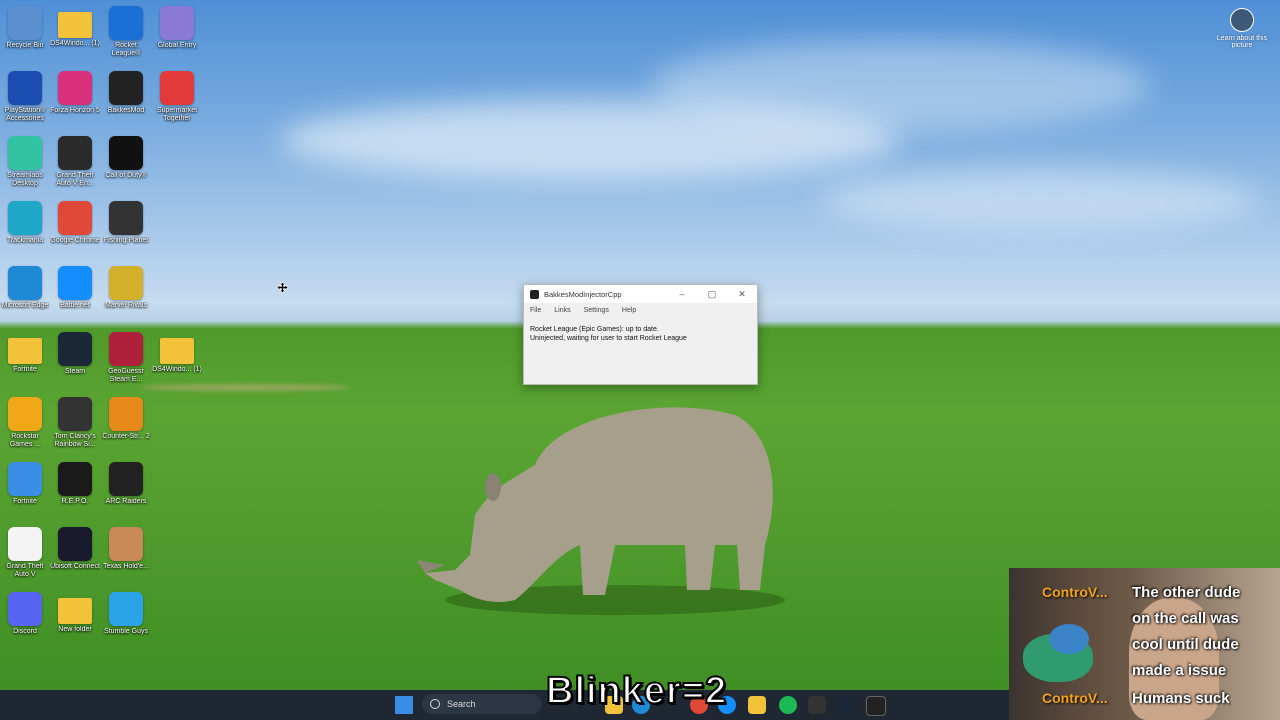 This screenshot has height=720, width=1280. What do you see at coordinates (126, 93) in the screenshot?
I see `desktop-icon-bakkesmod: BakkesMod` at bounding box center [126, 93].